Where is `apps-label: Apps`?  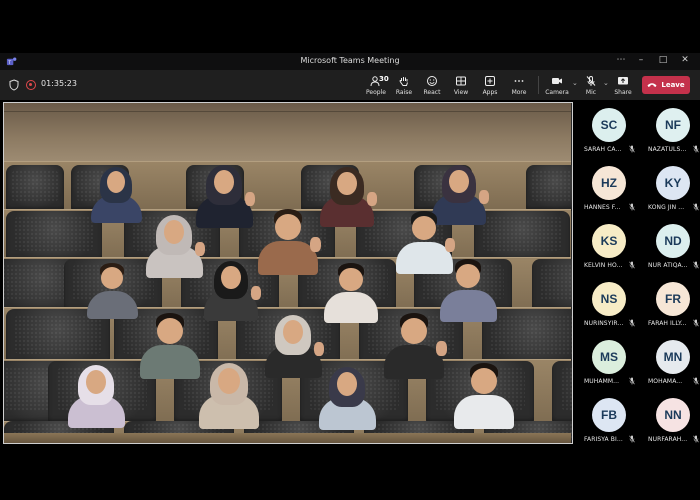
apps-label: Apps is located at coordinates (490, 92).